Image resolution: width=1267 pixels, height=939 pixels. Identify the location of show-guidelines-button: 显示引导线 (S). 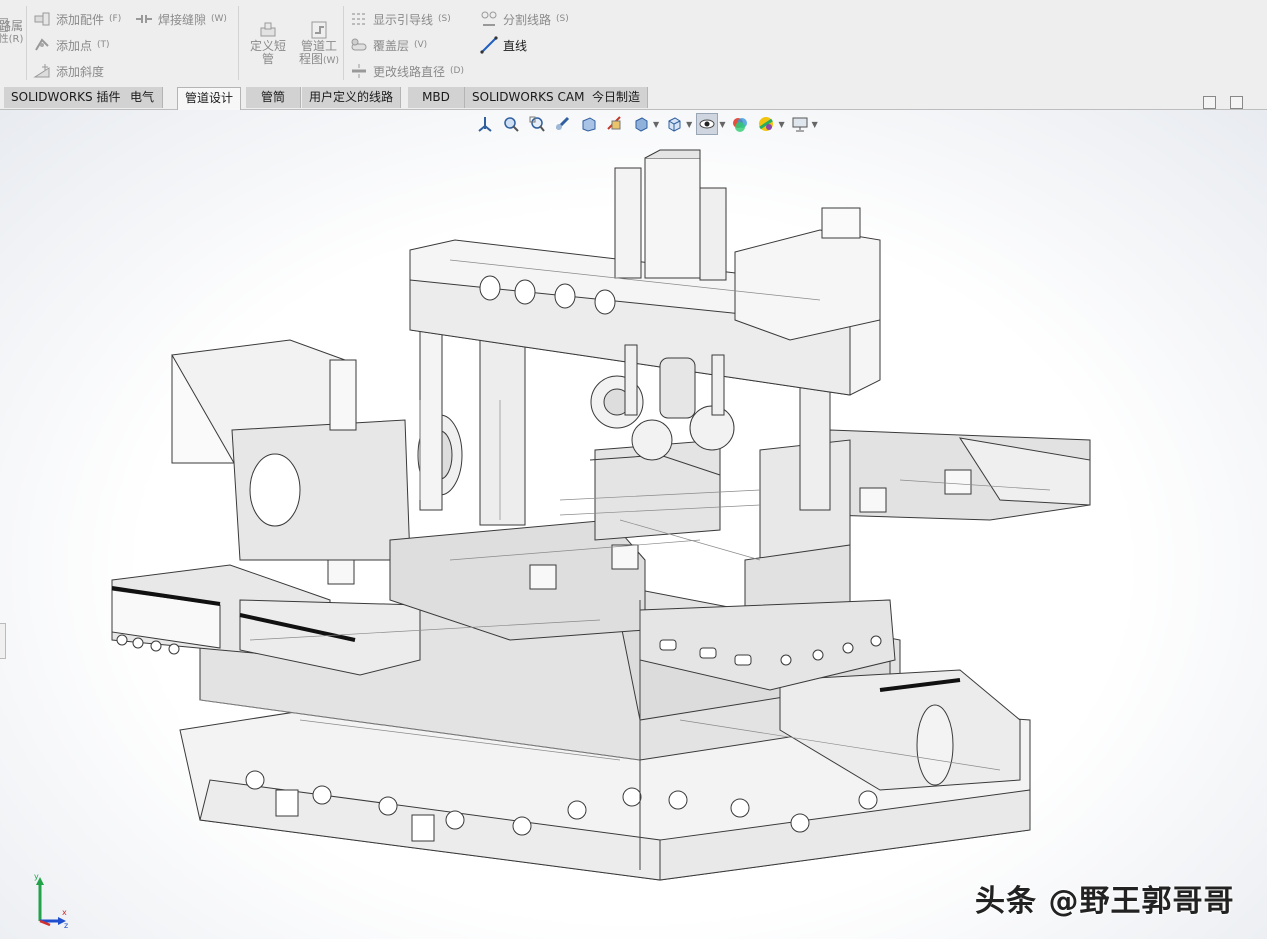
(400, 19).